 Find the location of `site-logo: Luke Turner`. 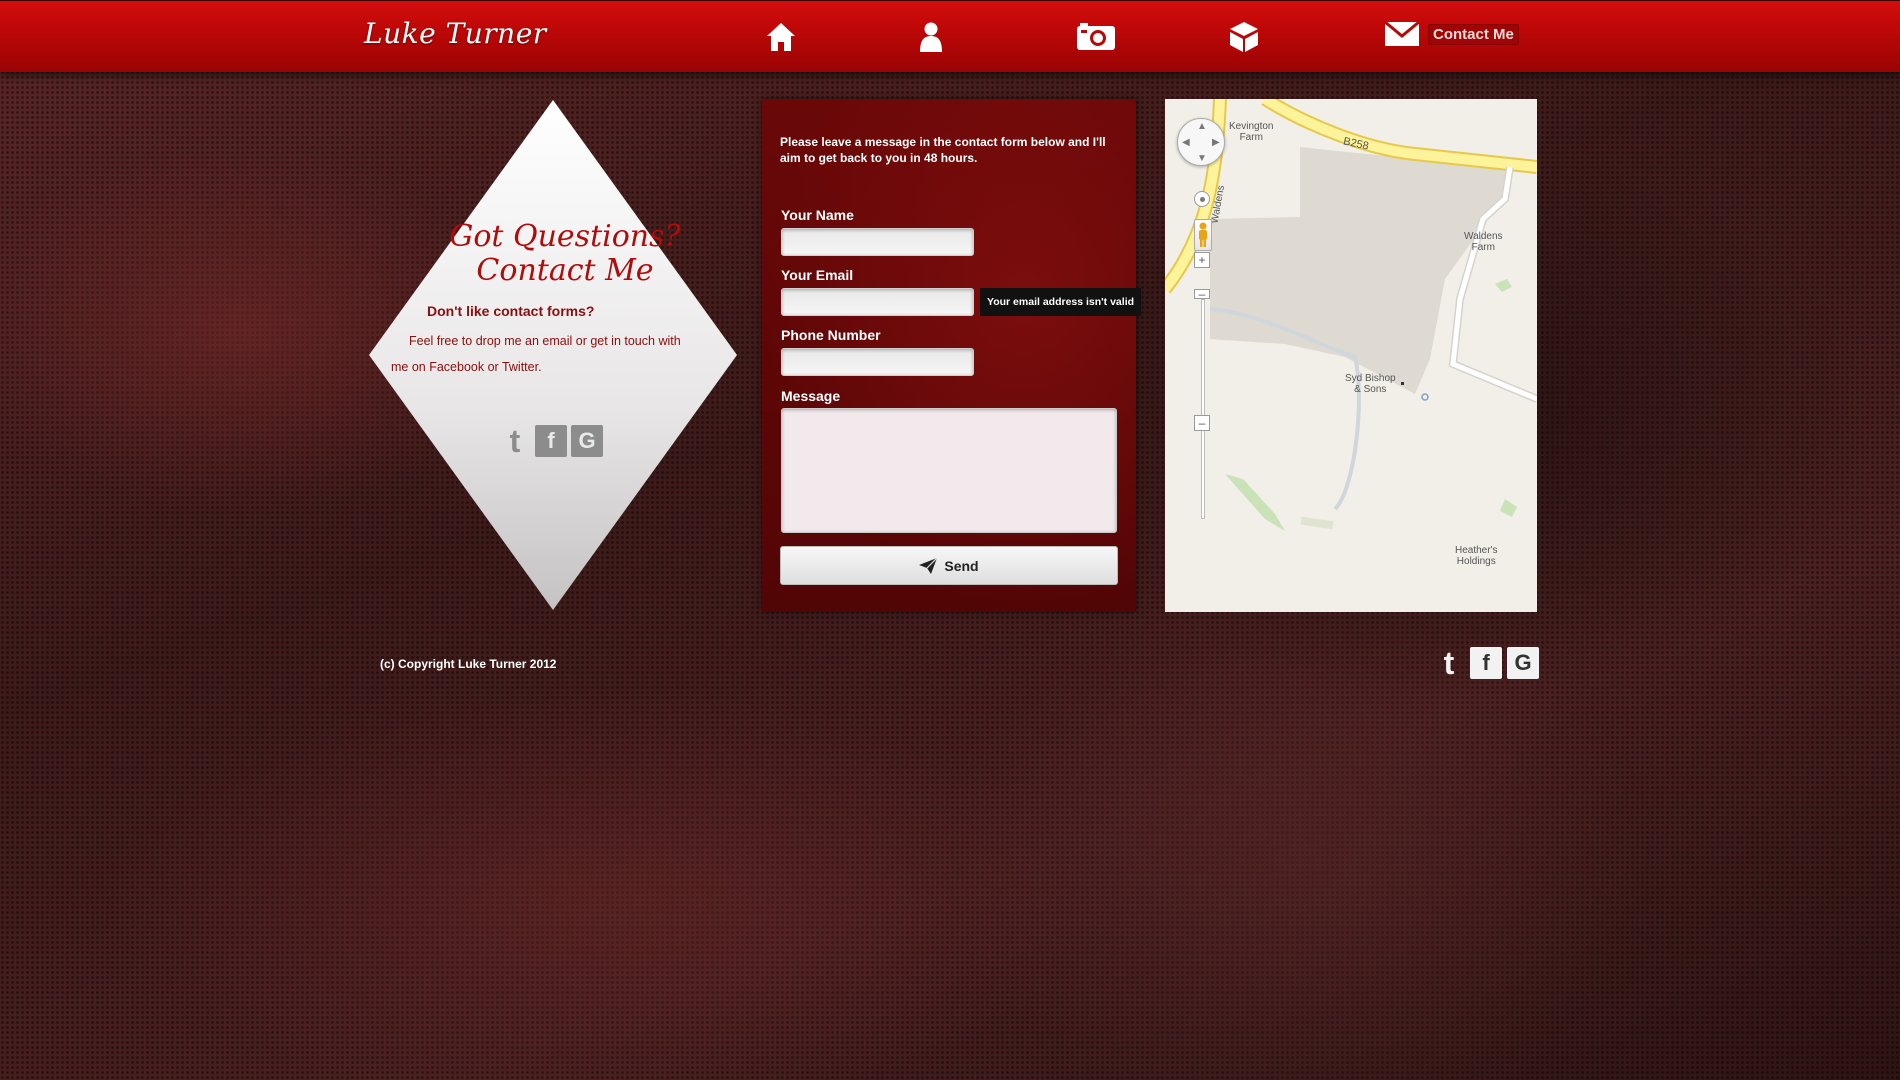

site-logo: Luke Turner is located at coordinates (455, 33).